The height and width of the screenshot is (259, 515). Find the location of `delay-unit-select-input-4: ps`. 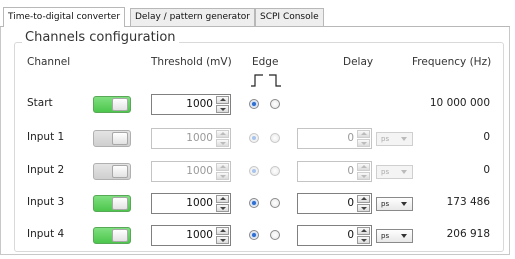

delay-unit-select-input-4: ps is located at coordinates (394, 236).